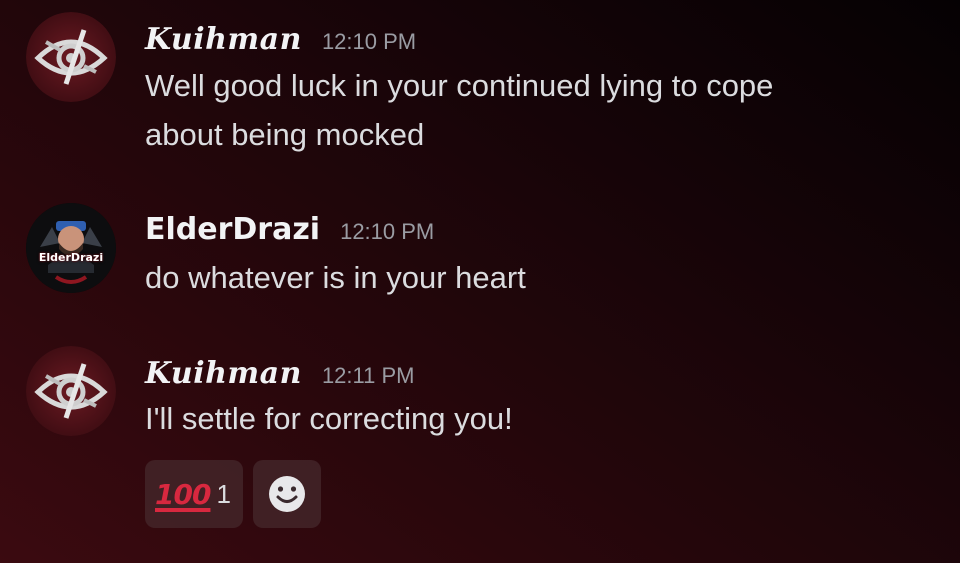  What do you see at coordinates (71, 257) in the screenshot?
I see `avatar-logo-text: ElderDrazi` at bounding box center [71, 257].